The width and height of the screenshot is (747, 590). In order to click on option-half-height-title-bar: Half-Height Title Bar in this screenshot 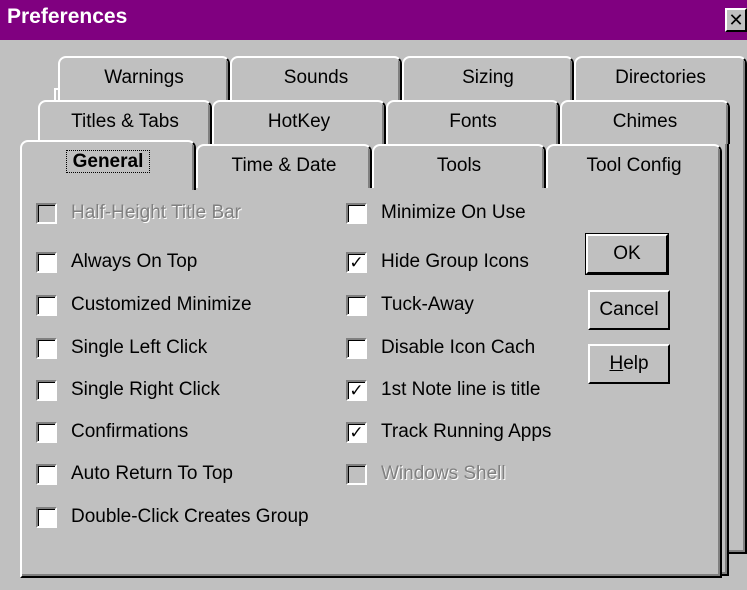, I will do `click(138, 213)`.